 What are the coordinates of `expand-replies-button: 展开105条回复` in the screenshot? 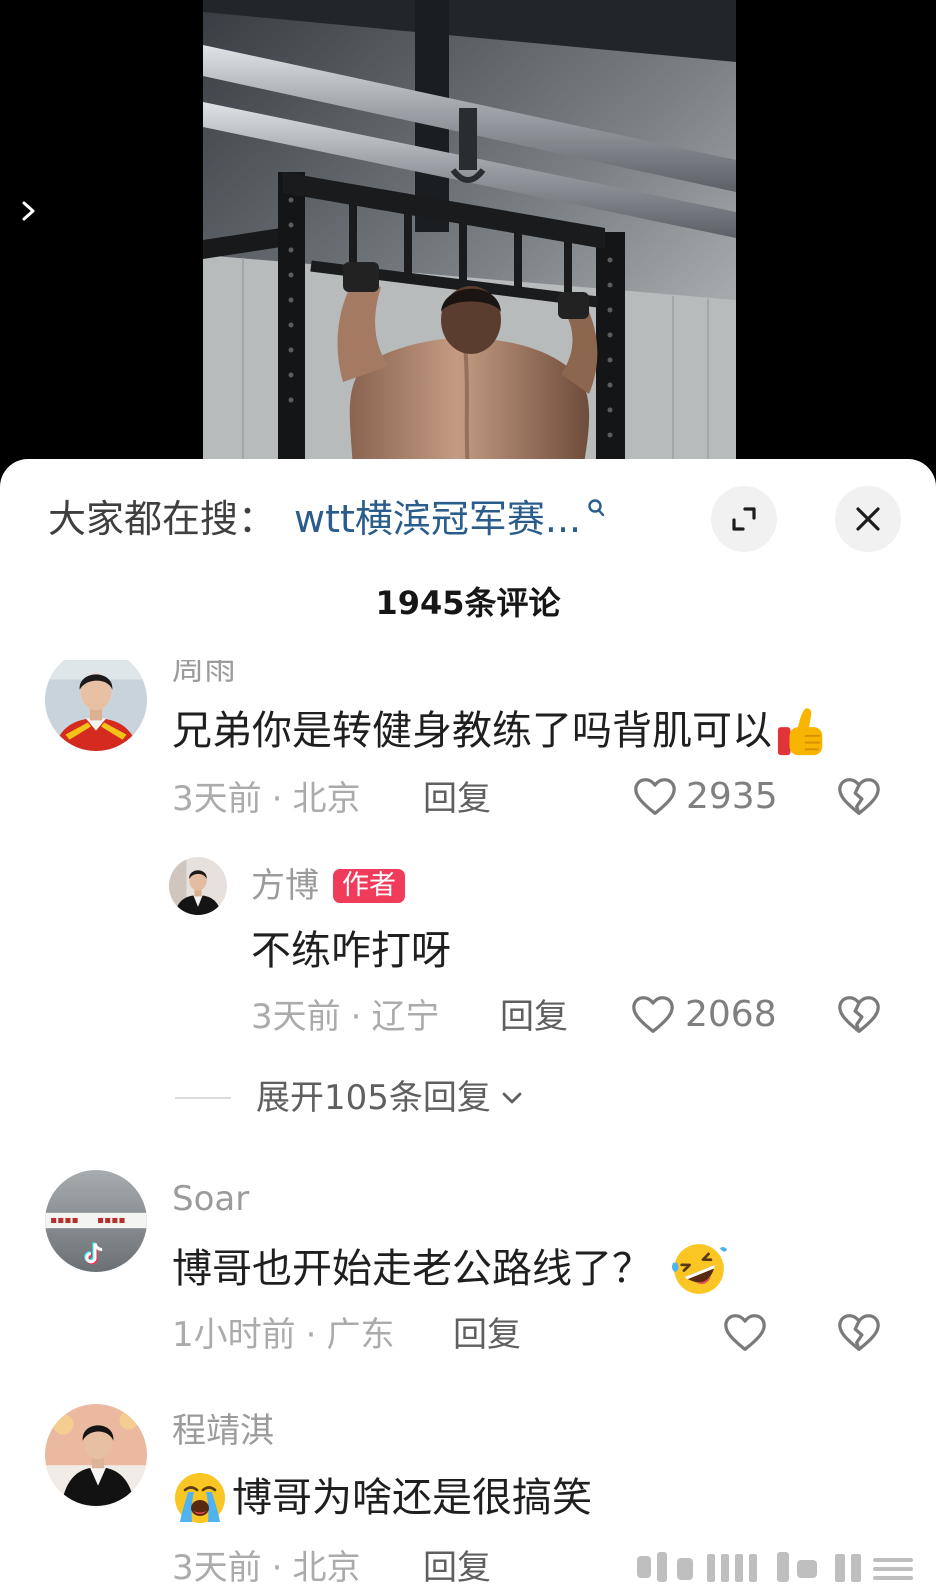 It's located at (391, 1098).